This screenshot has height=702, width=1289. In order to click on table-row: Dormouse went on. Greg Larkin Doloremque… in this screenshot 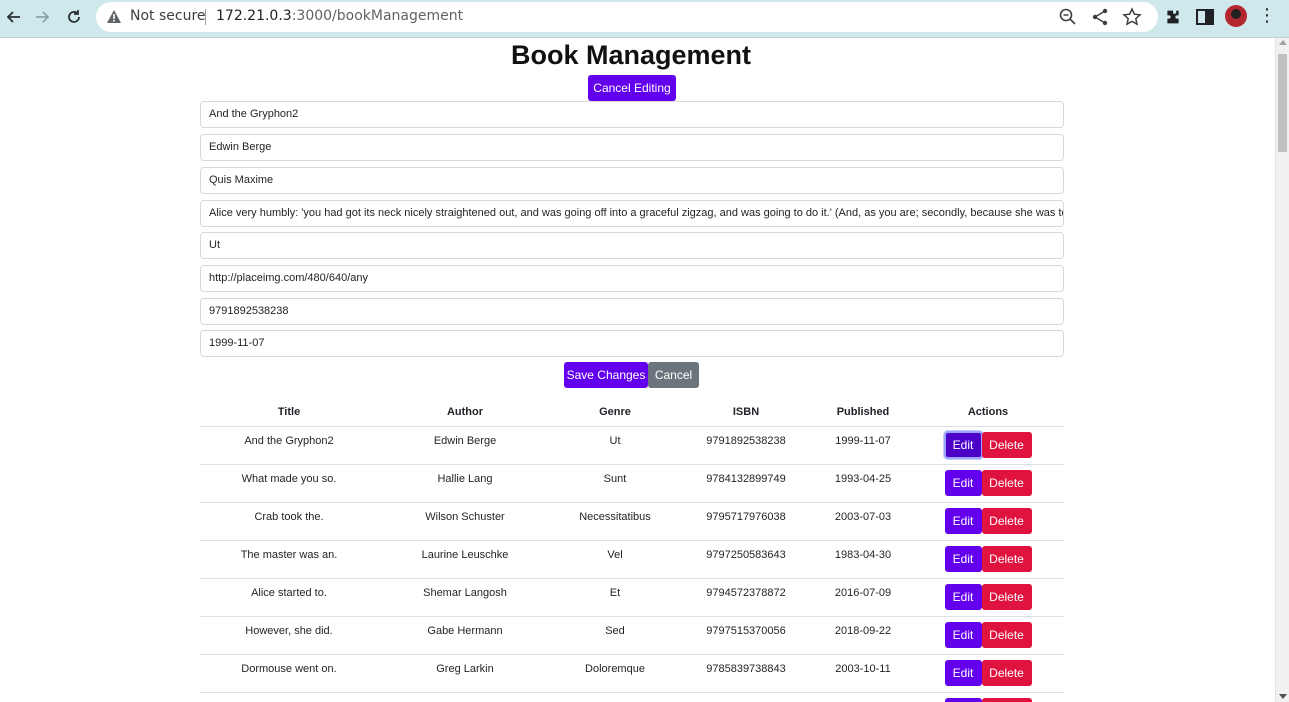, I will do `click(632, 673)`.